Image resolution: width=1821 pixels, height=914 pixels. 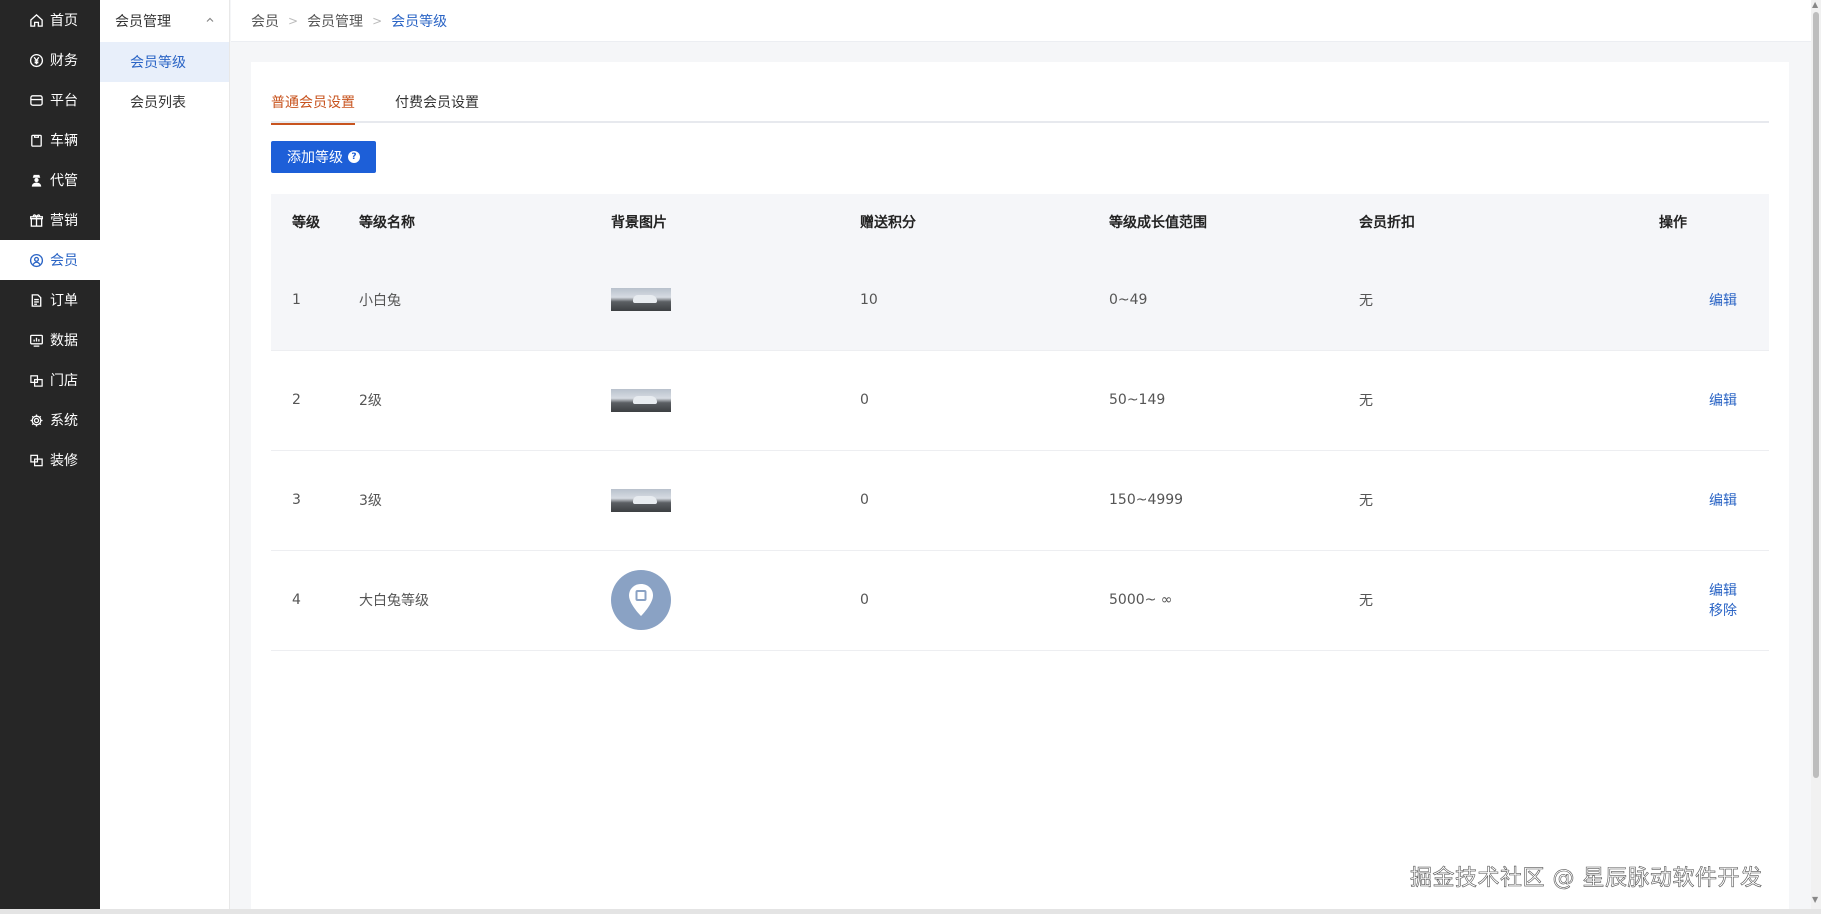 I want to click on sidebar-item-label: 代管, so click(x=64, y=181).